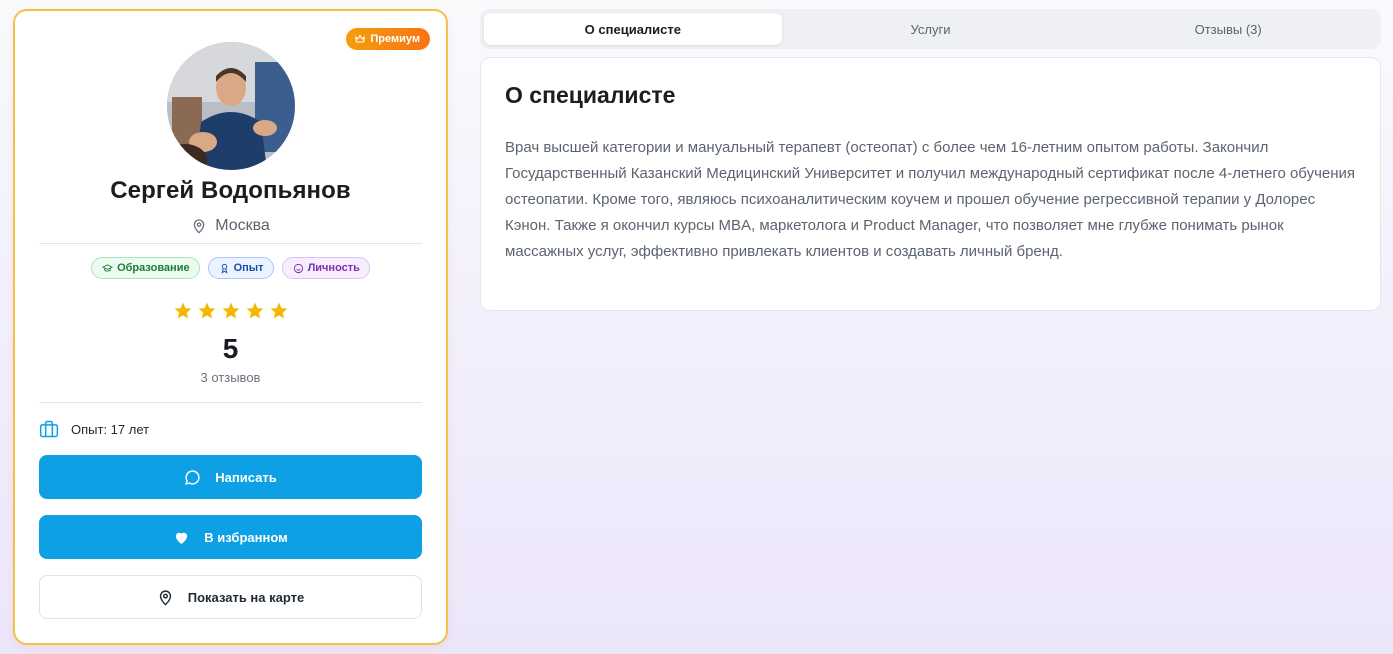 The height and width of the screenshot is (654, 1393). I want to click on about-title: О специалисте, so click(590, 95).